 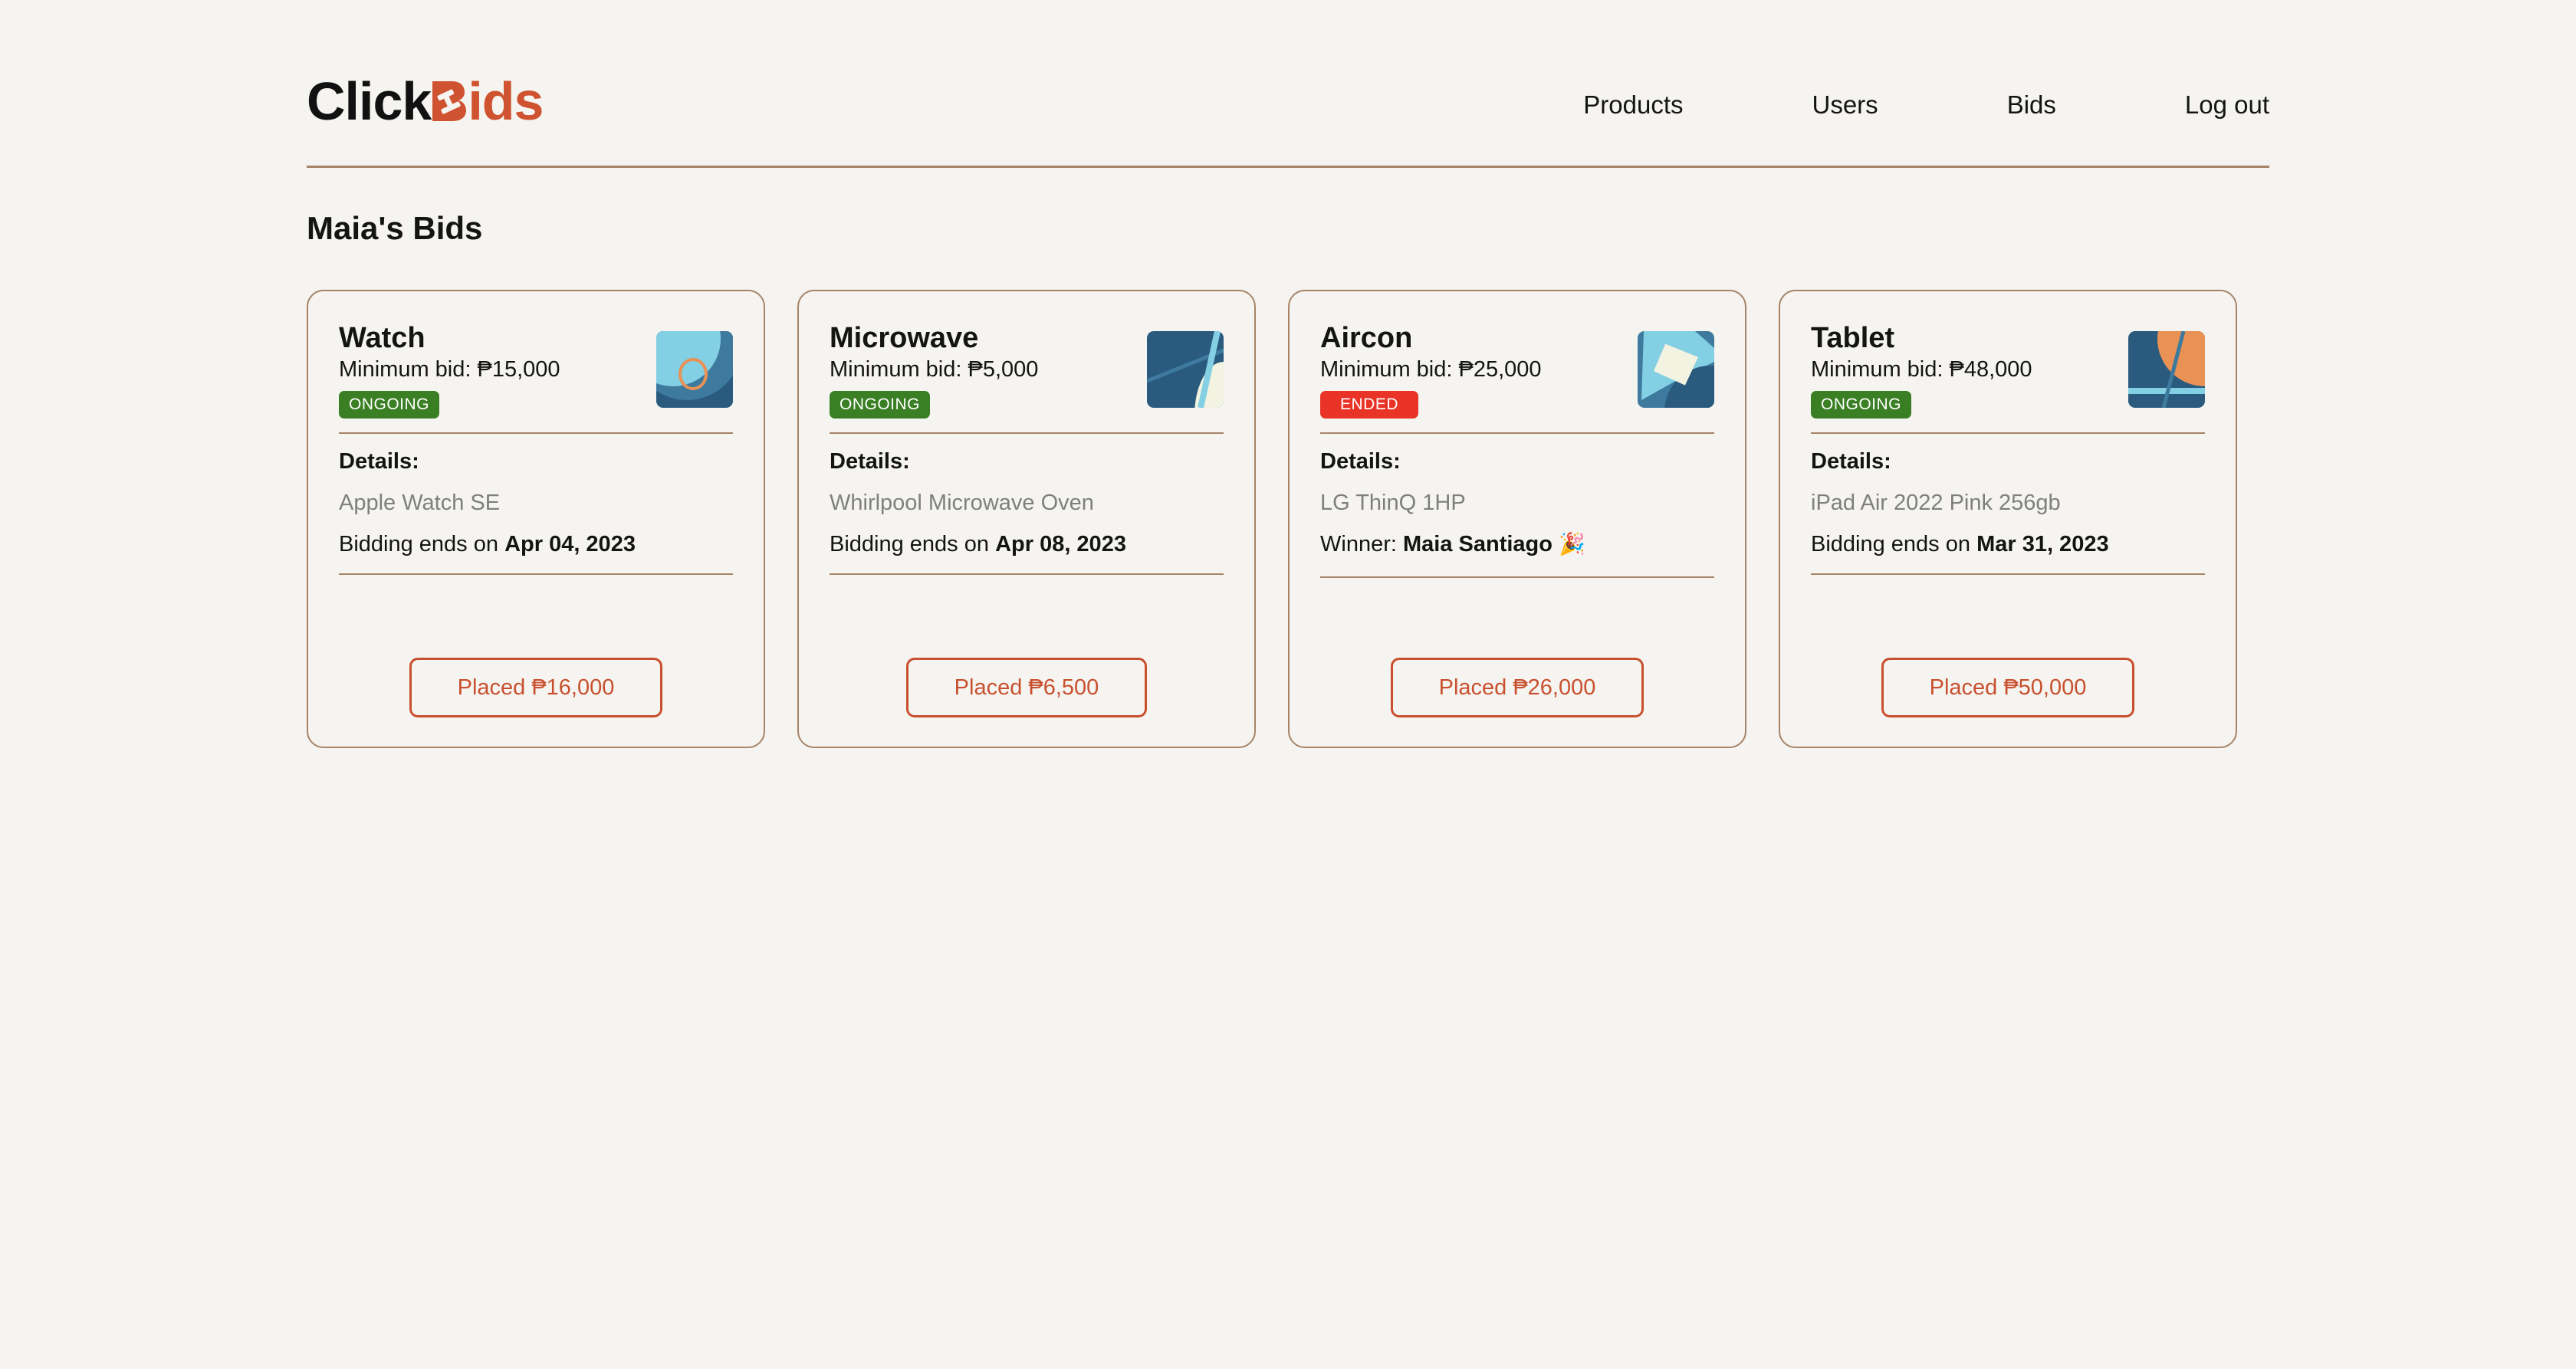 What do you see at coordinates (2042, 544) in the screenshot?
I see `ends-date: Mar 31, 2023` at bounding box center [2042, 544].